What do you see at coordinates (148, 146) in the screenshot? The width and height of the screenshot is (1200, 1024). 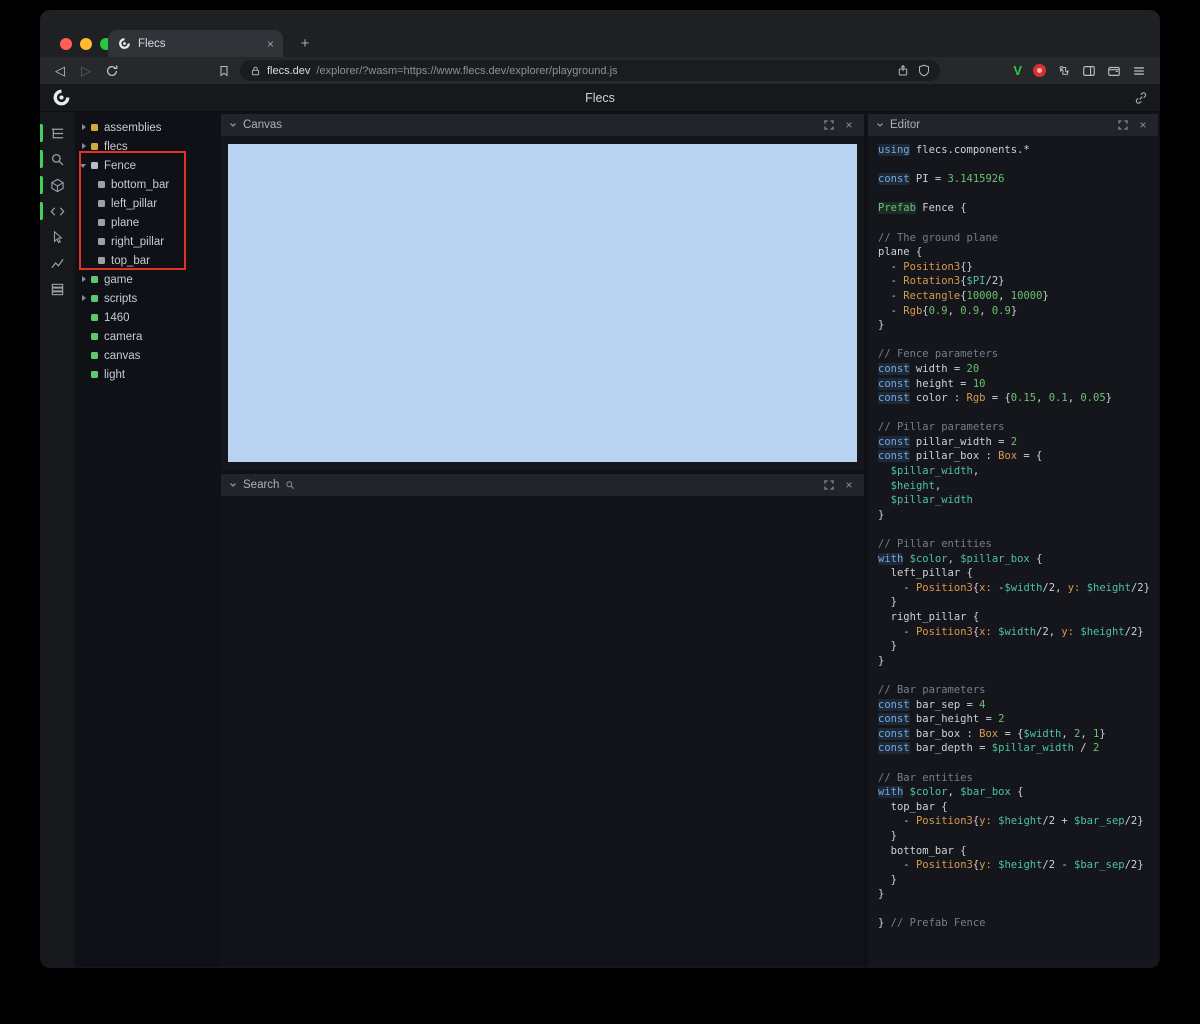 I see `tree-item-flecs: flecs` at bounding box center [148, 146].